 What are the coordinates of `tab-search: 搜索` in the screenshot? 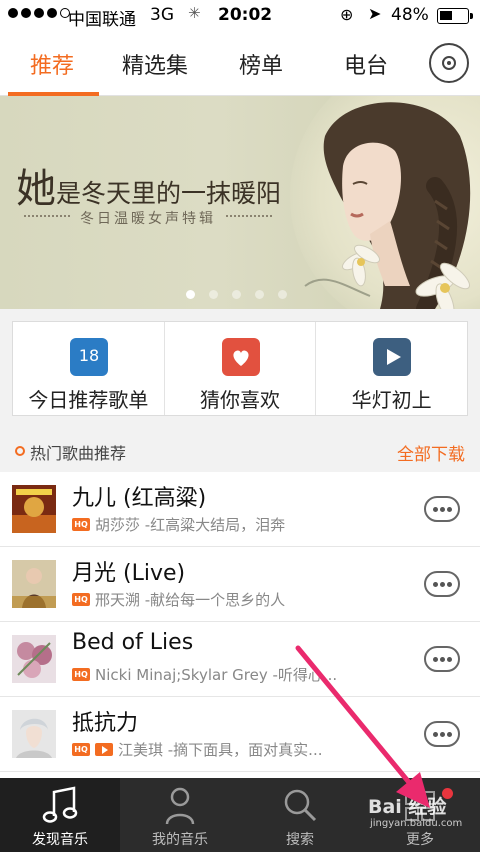 It's located at (300, 815).